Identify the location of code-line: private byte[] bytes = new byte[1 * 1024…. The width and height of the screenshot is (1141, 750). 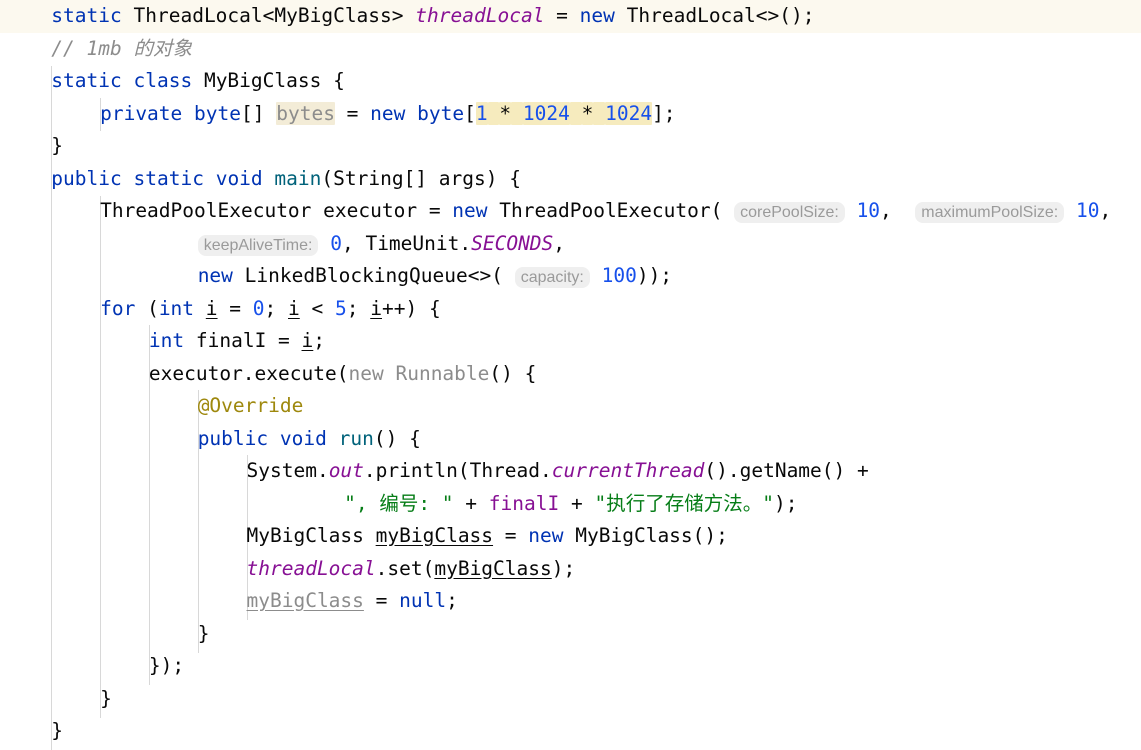
(570, 114).